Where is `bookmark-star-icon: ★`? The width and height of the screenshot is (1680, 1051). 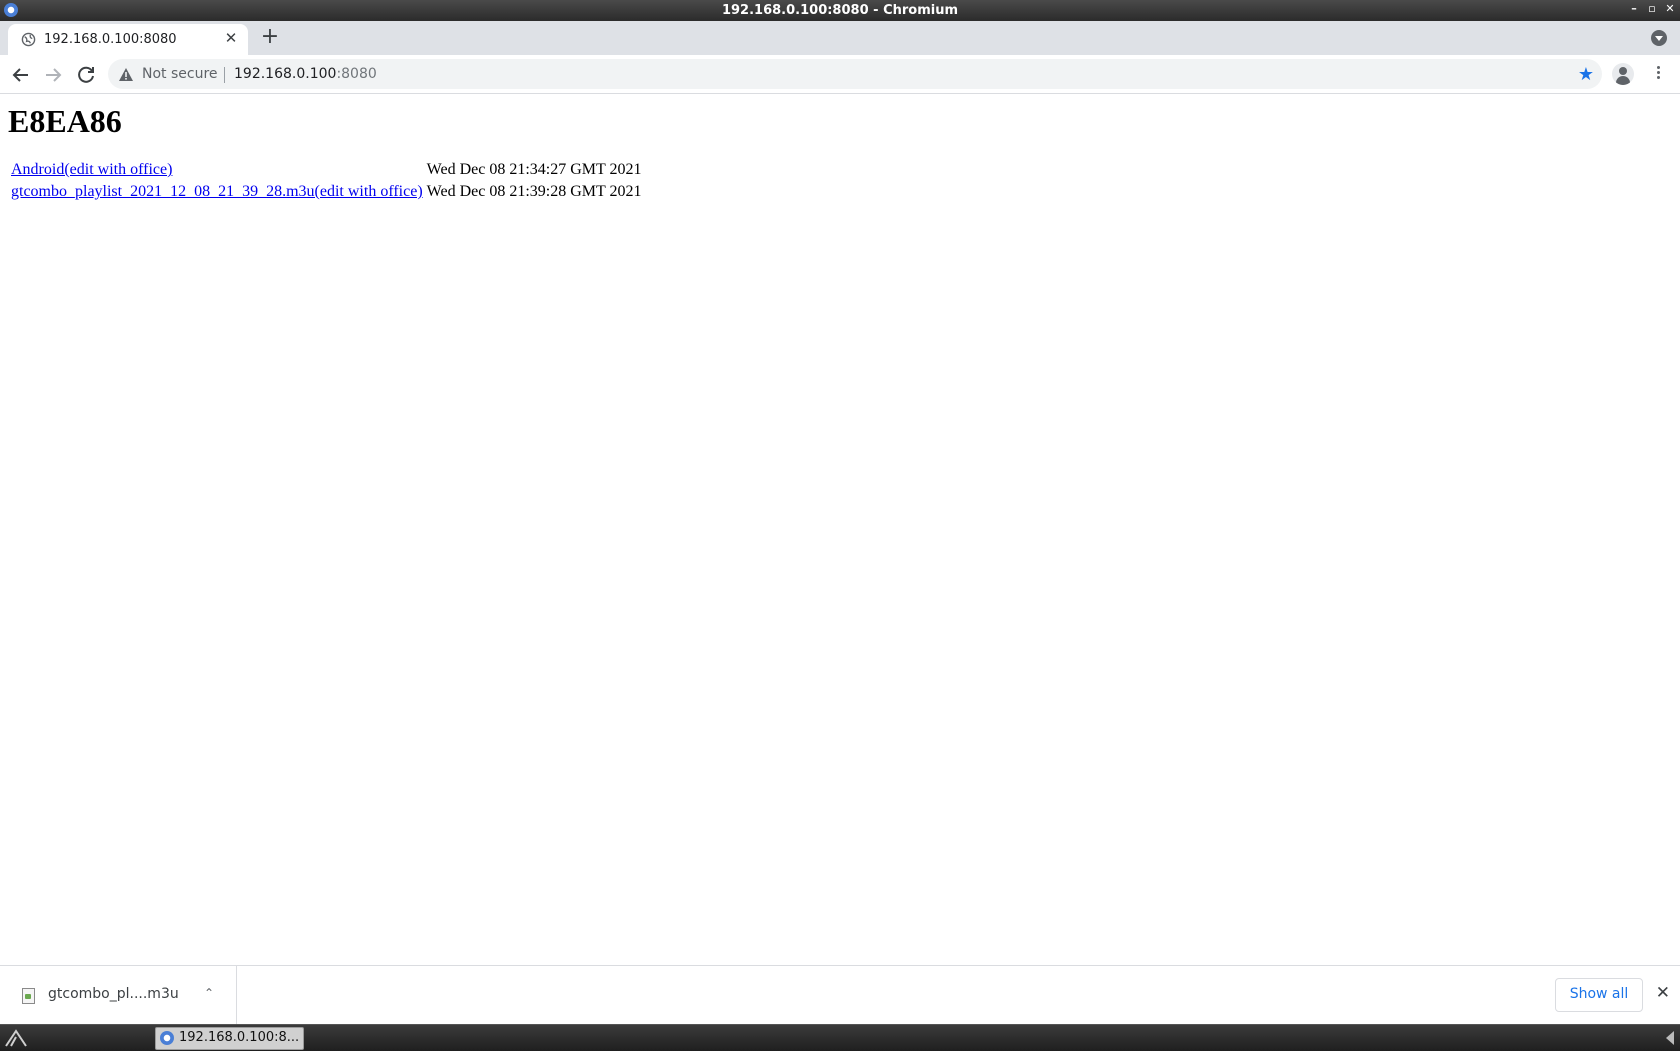 bookmark-star-icon: ★ is located at coordinates (1586, 74).